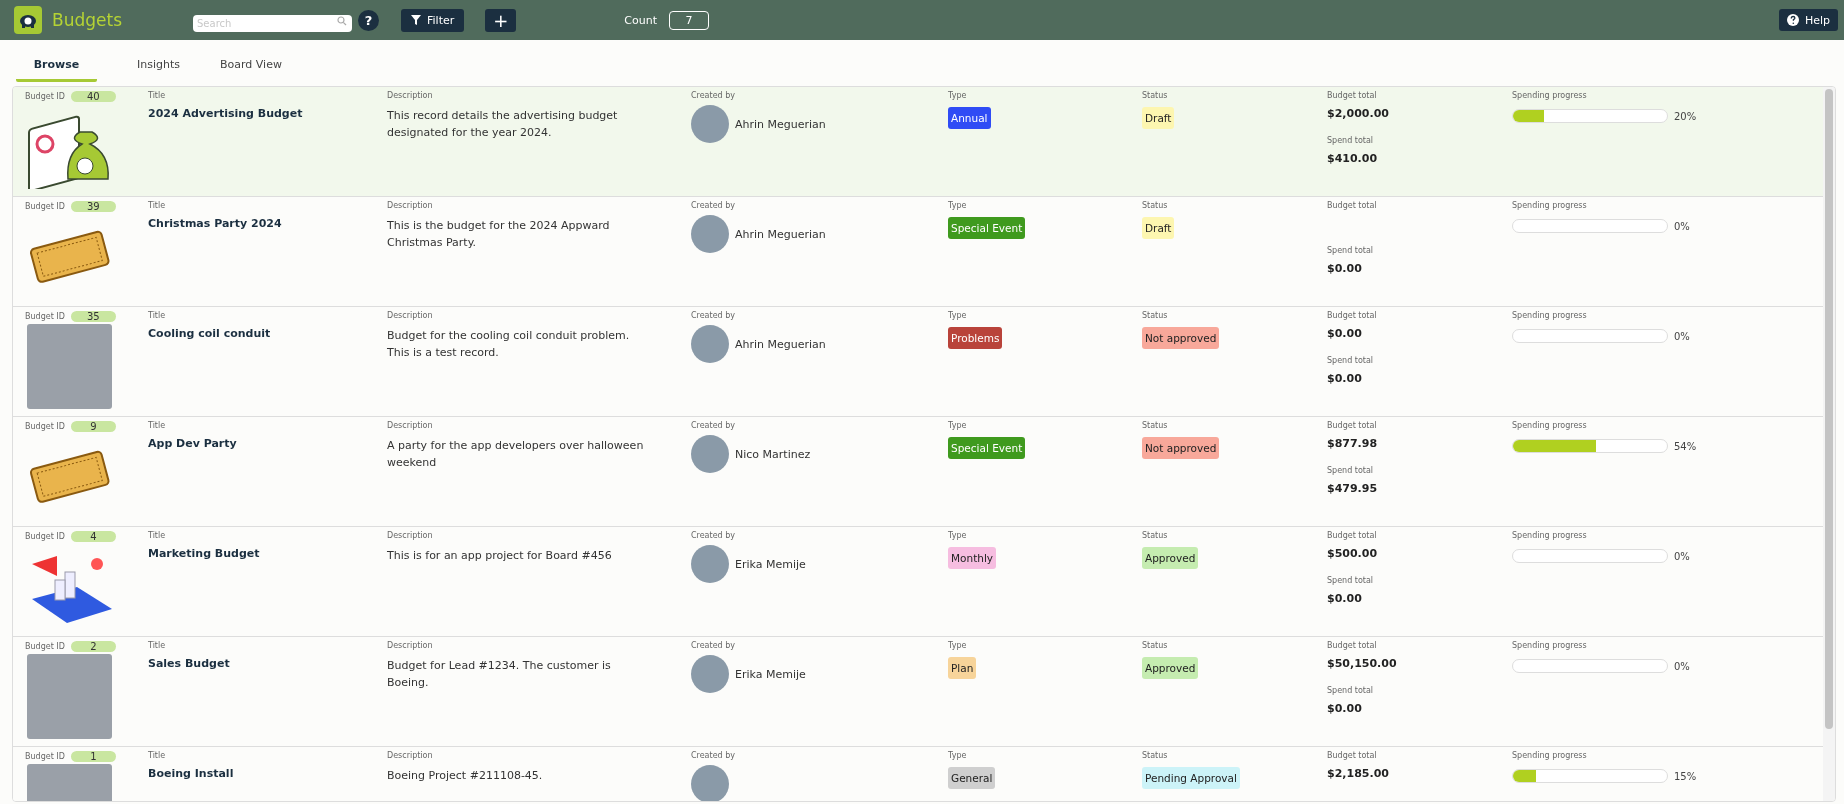 The width and height of the screenshot is (1844, 804). Describe the element at coordinates (500, 556) in the screenshot. I see `budget-description: This is for an app project for Board #456` at that location.